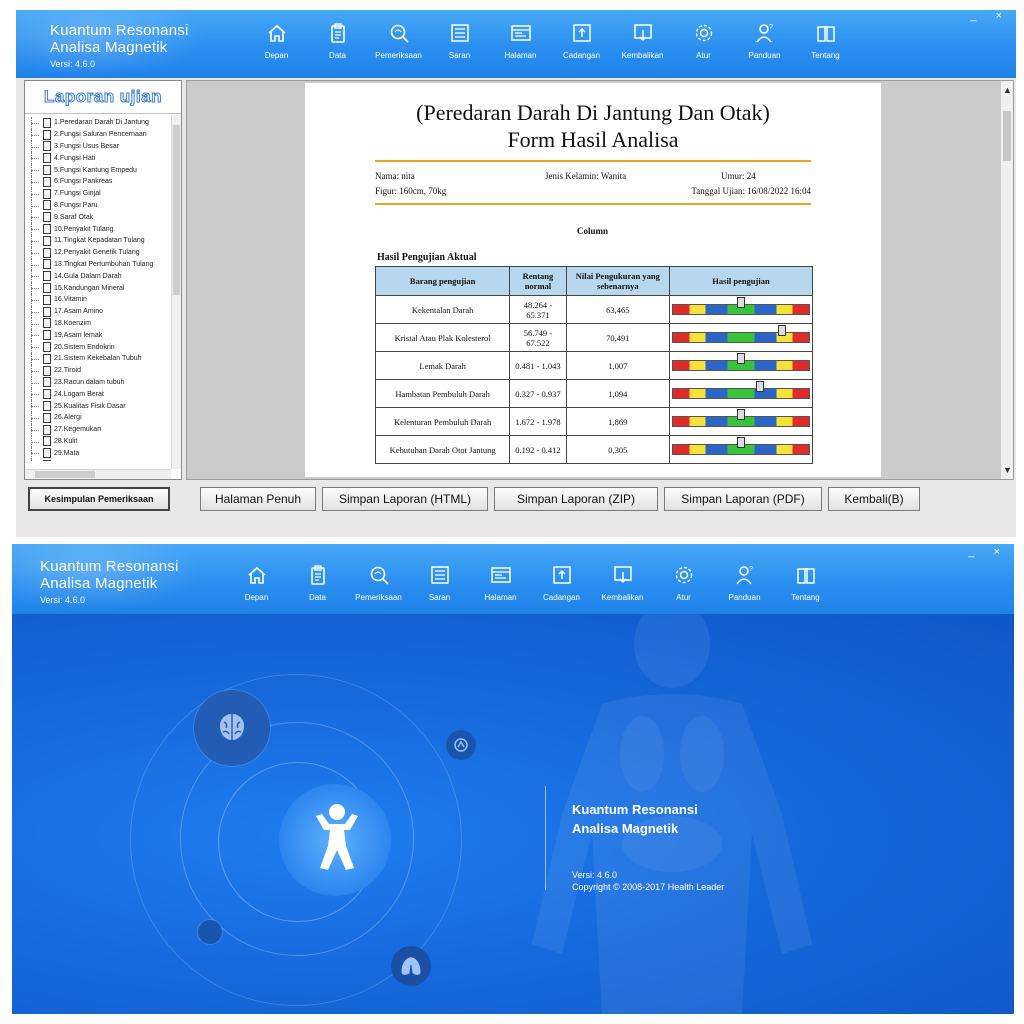 This screenshot has height=1024, width=1024. I want to click on report-tree-item: 20.Sistem Endokrin, so click(99, 347).